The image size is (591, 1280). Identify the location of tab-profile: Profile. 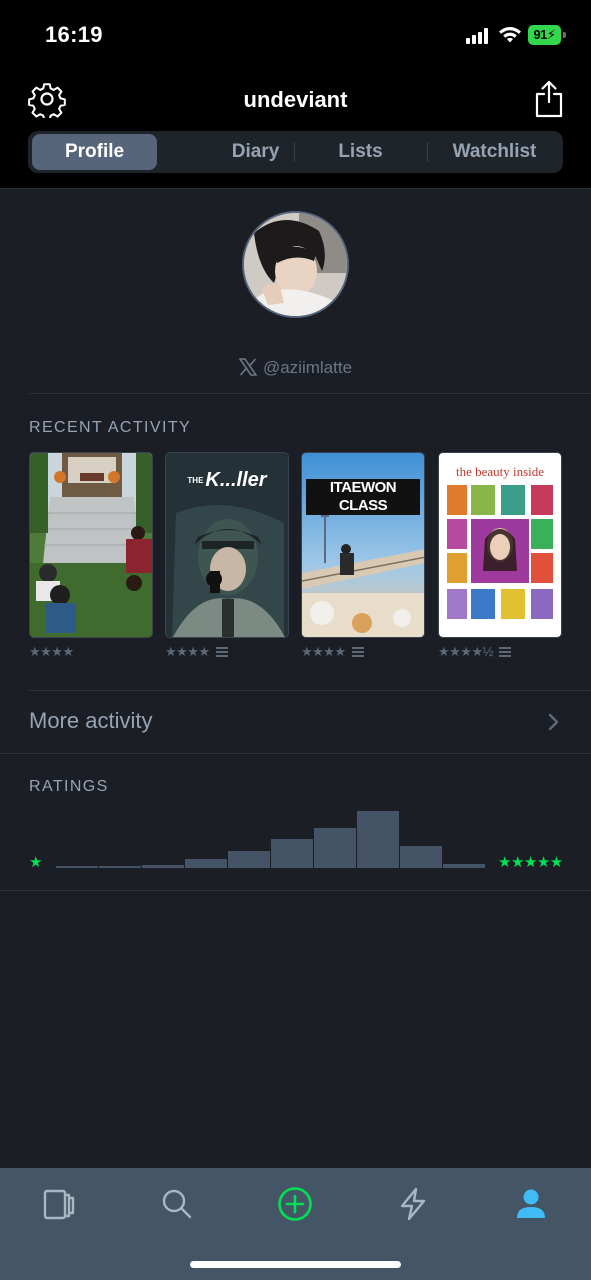
(94, 152).